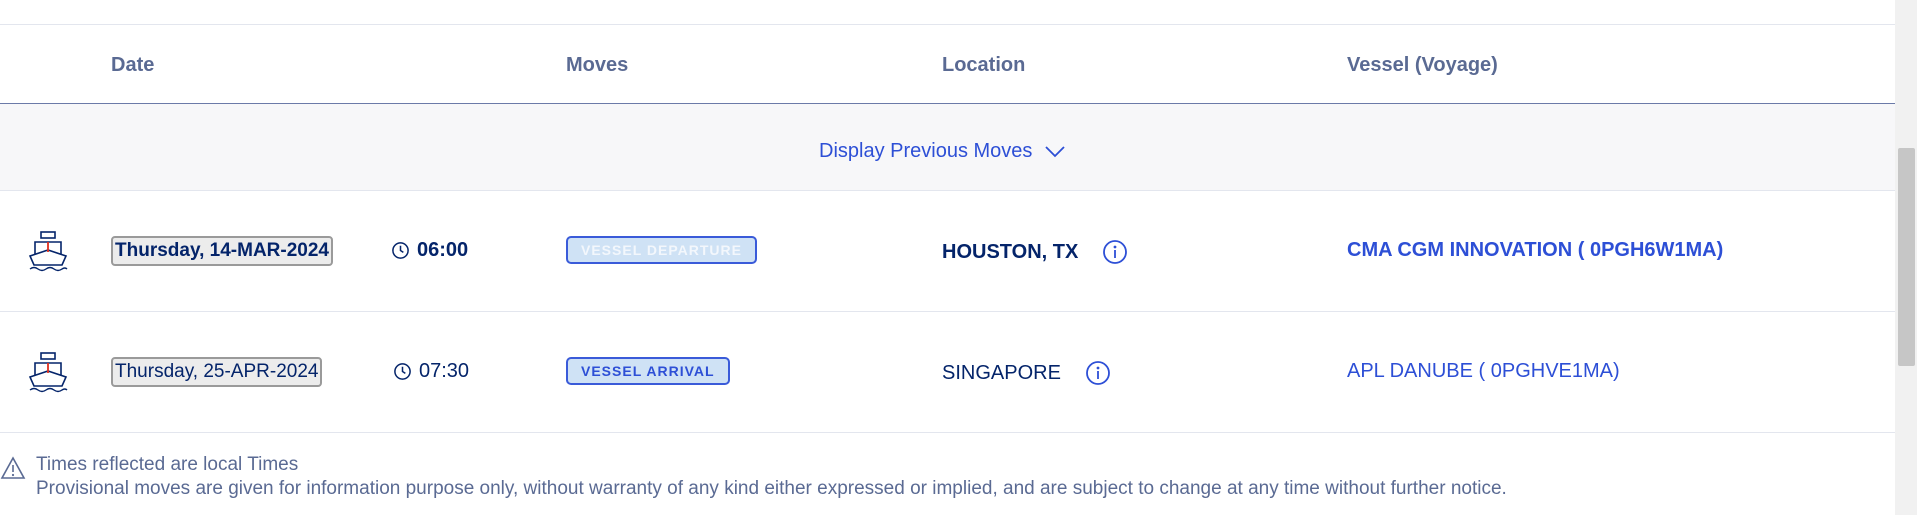 This screenshot has height=515, width=1917. What do you see at coordinates (1483, 371) in the screenshot?
I see `vessel-voyage-link: APL DANUBE ( 0PGHVE1MA)` at bounding box center [1483, 371].